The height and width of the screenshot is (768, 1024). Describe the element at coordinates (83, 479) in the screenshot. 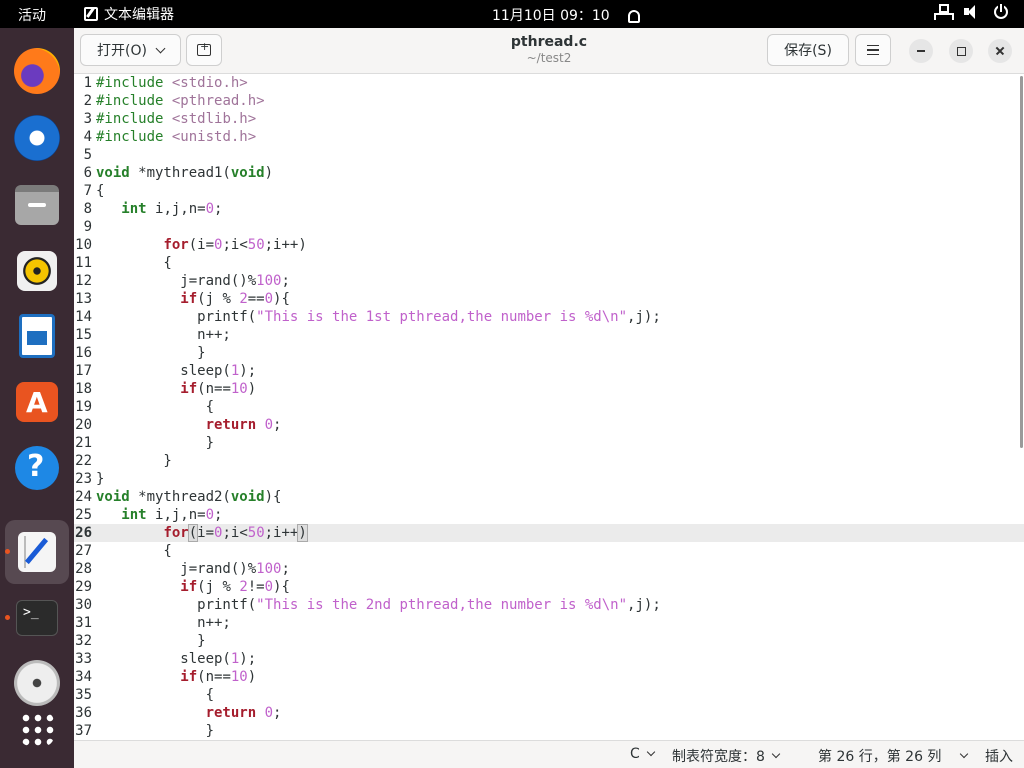

I see `line-number: 23` at that location.